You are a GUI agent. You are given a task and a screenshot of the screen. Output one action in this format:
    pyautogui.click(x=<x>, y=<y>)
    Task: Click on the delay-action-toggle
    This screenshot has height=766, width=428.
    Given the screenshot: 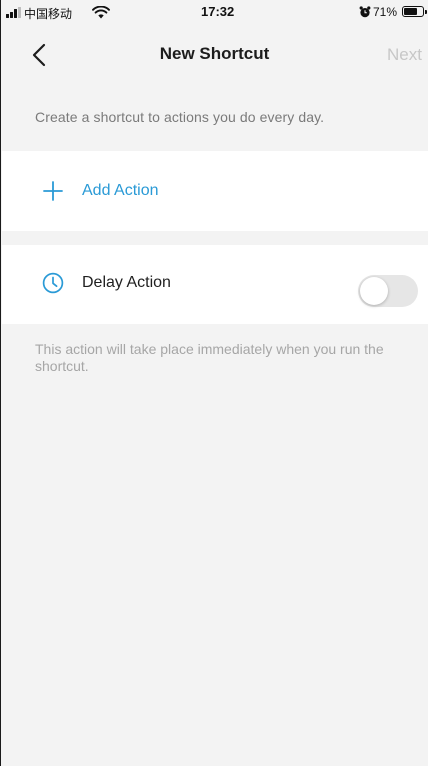 What is the action you would take?
    pyautogui.click(x=388, y=291)
    